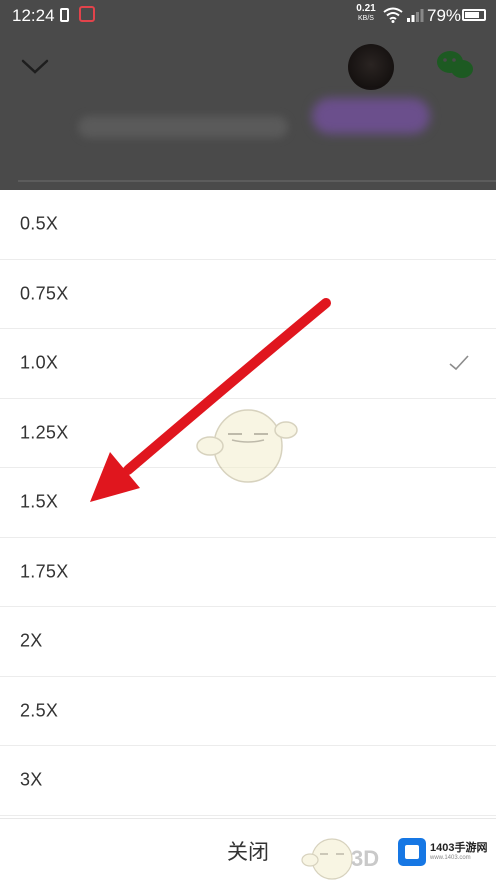  What do you see at coordinates (35, 66) in the screenshot?
I see `chevron-down-icon` at bounding box center [35, 66].